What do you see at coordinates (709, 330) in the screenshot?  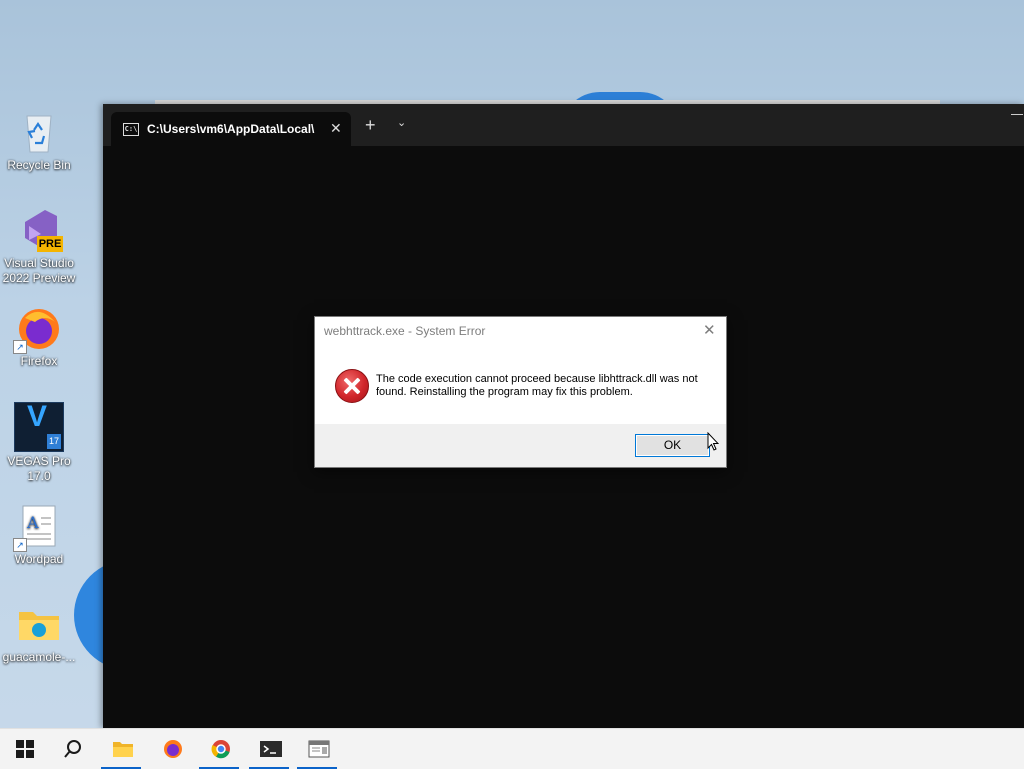 I see `close-icon: ✕` at bounding box center [709, 330].